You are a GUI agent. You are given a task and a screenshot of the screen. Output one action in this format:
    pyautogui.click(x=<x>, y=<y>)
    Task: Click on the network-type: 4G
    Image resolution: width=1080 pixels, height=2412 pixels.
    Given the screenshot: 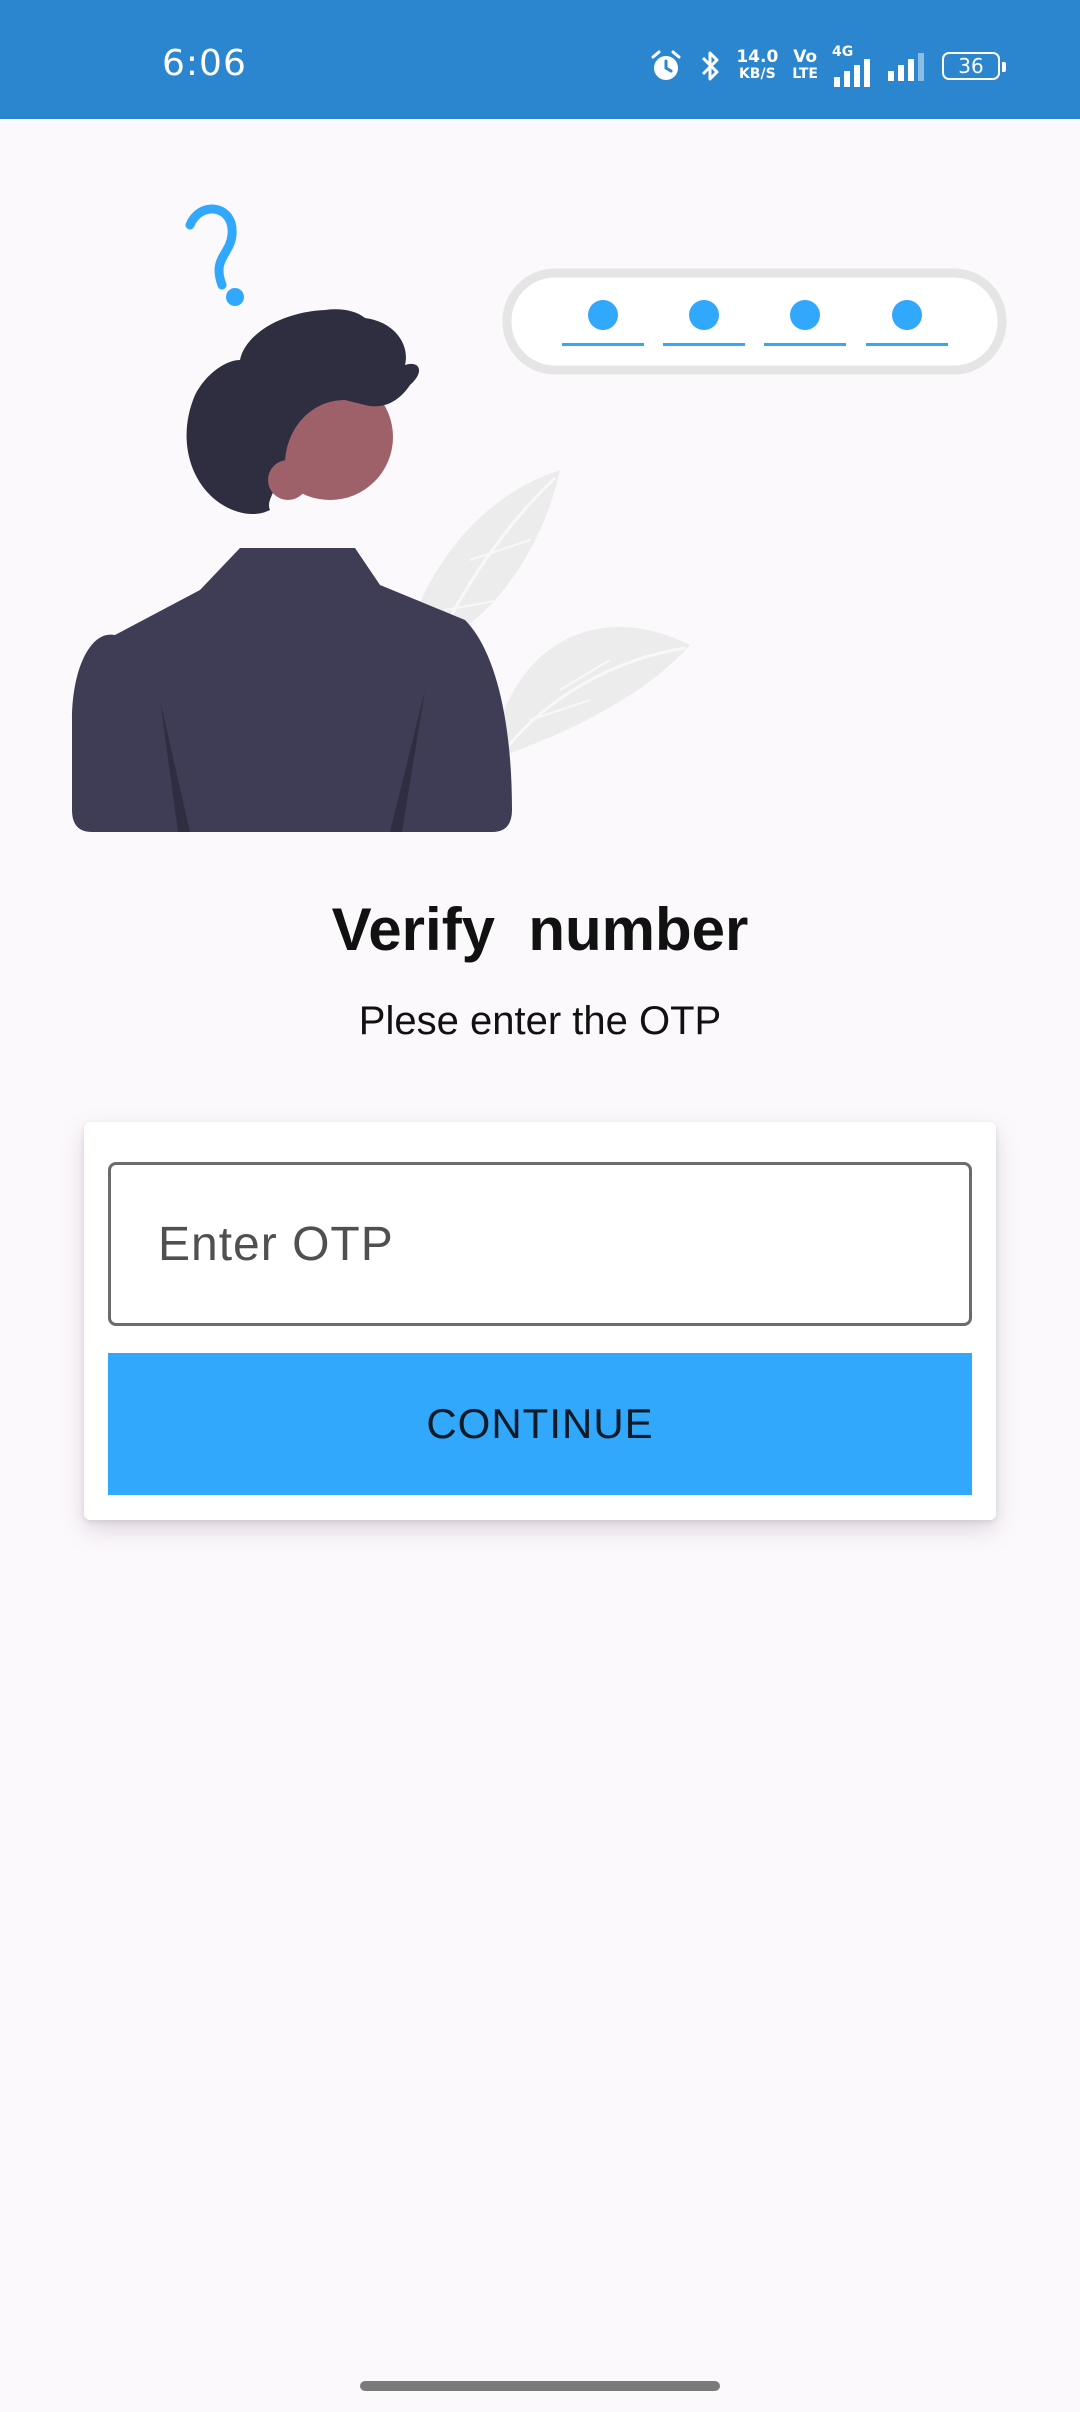 What is the action you would take?
    pyautogui.click(x=843, y=52)
    